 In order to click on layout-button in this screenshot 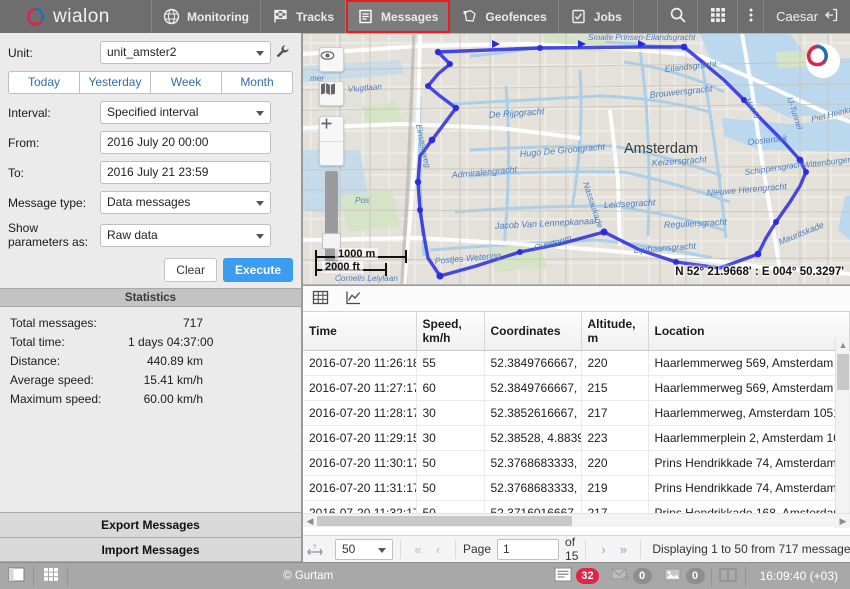, I will do `click(728, 576)`.